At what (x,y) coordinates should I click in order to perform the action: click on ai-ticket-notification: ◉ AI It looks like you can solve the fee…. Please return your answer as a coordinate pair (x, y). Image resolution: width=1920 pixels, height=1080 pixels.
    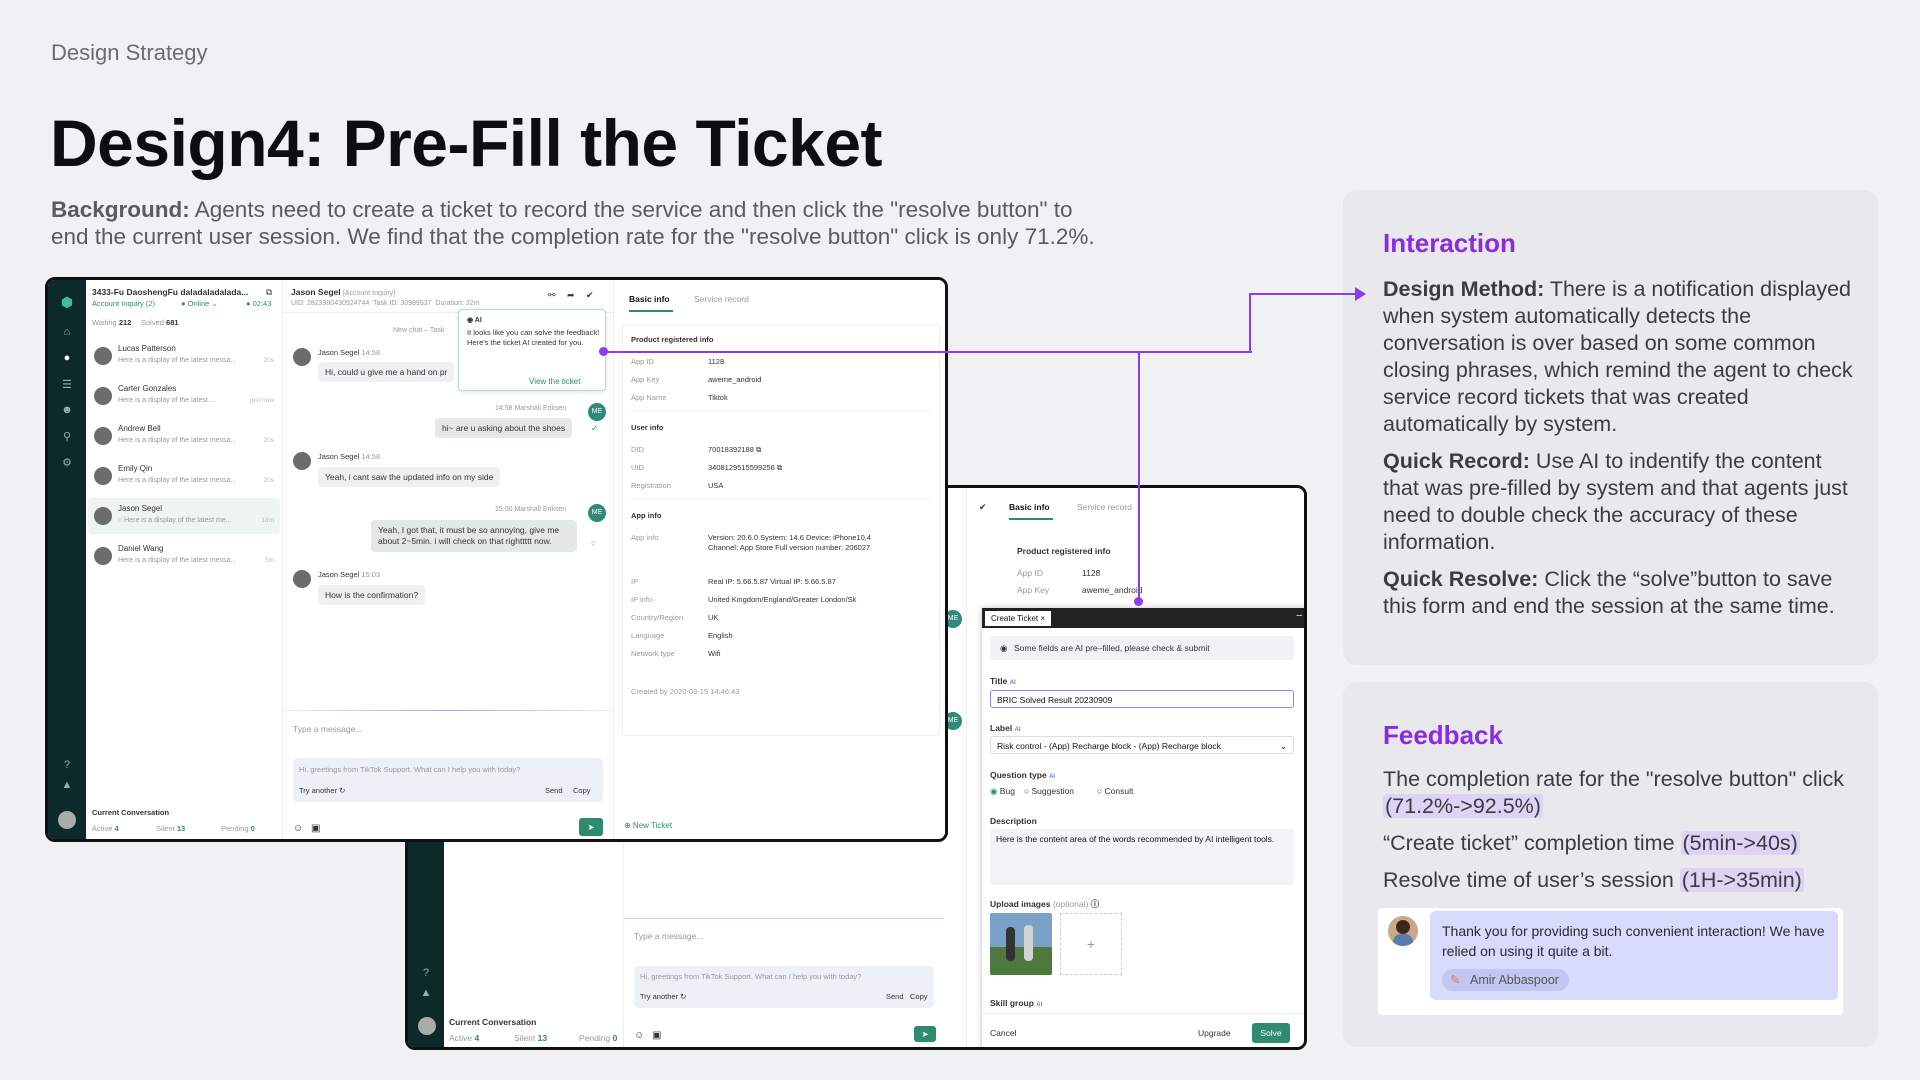
    Looking at the image, I should click on (532, 350).